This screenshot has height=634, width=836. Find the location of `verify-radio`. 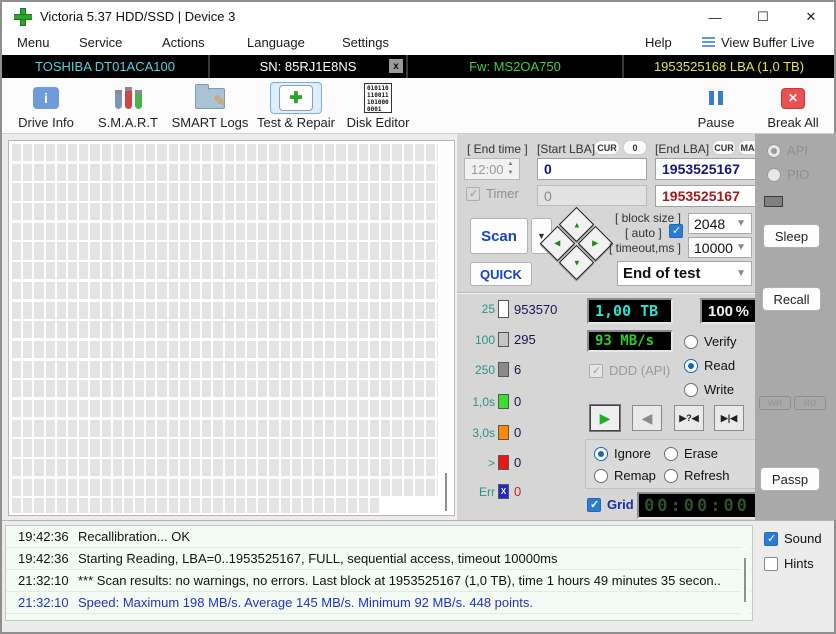

verify-radio is located at coordinates (691, 341).